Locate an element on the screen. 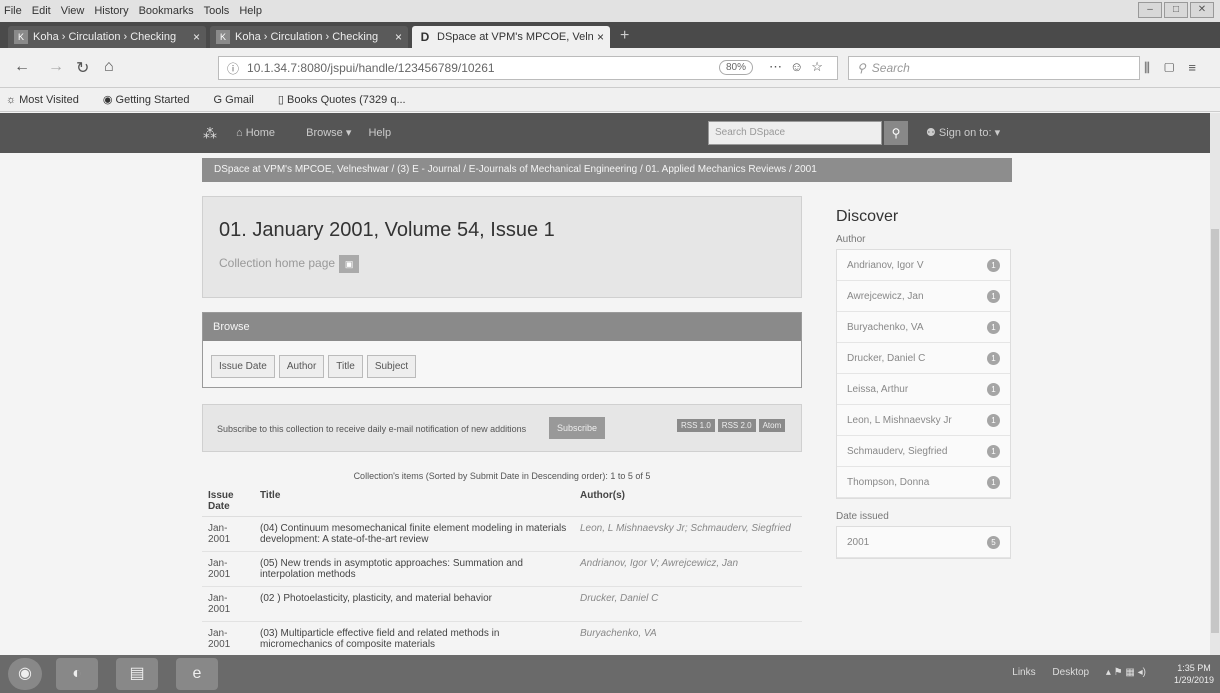 Image resolution: width=1220 pixels, height=693 pixels. facet-date-item: 2001 5 is located at coordinates (923, 542).